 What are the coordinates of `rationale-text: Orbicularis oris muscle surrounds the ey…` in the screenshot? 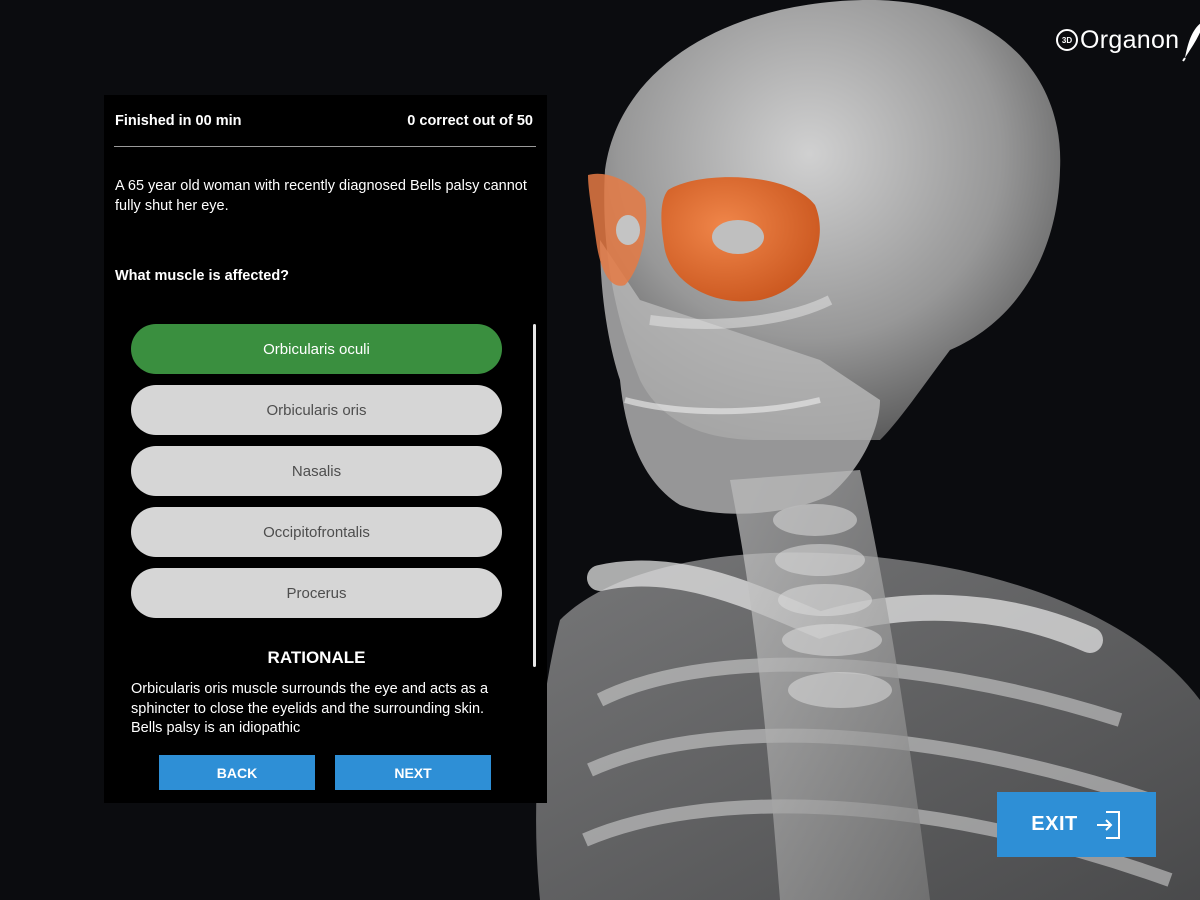 It's located at (310, 708).